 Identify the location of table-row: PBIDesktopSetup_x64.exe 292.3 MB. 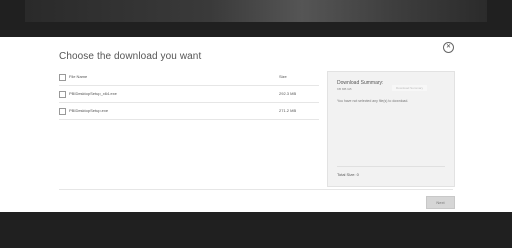
(189, 94).